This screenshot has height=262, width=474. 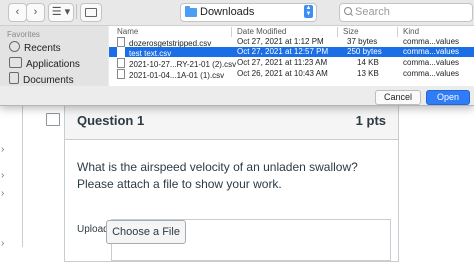 I want to click on choose-file-button: Choose a File, so click(x=146, y=232).